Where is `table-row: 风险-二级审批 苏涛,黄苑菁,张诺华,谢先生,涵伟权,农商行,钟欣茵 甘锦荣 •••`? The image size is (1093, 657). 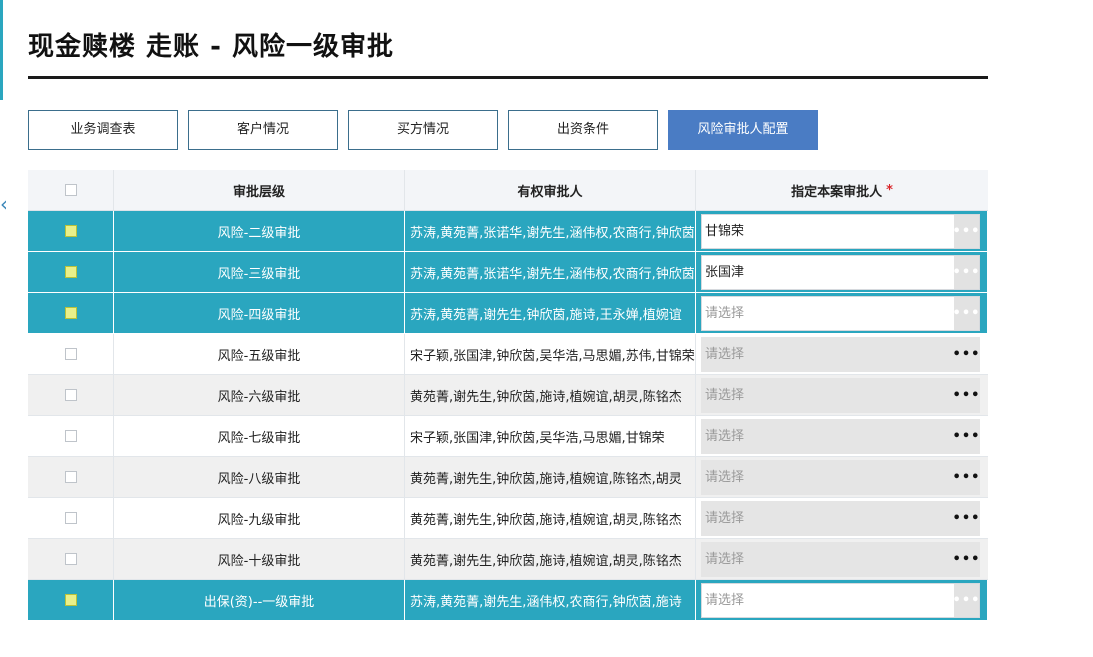
table-row: 风险-二级审批 苏涛,黄苑菁,张诺华,谢先生,涵伟权,农商行,钟欣茵 甘锦荣 ••• is located at coordinates (508, 231).